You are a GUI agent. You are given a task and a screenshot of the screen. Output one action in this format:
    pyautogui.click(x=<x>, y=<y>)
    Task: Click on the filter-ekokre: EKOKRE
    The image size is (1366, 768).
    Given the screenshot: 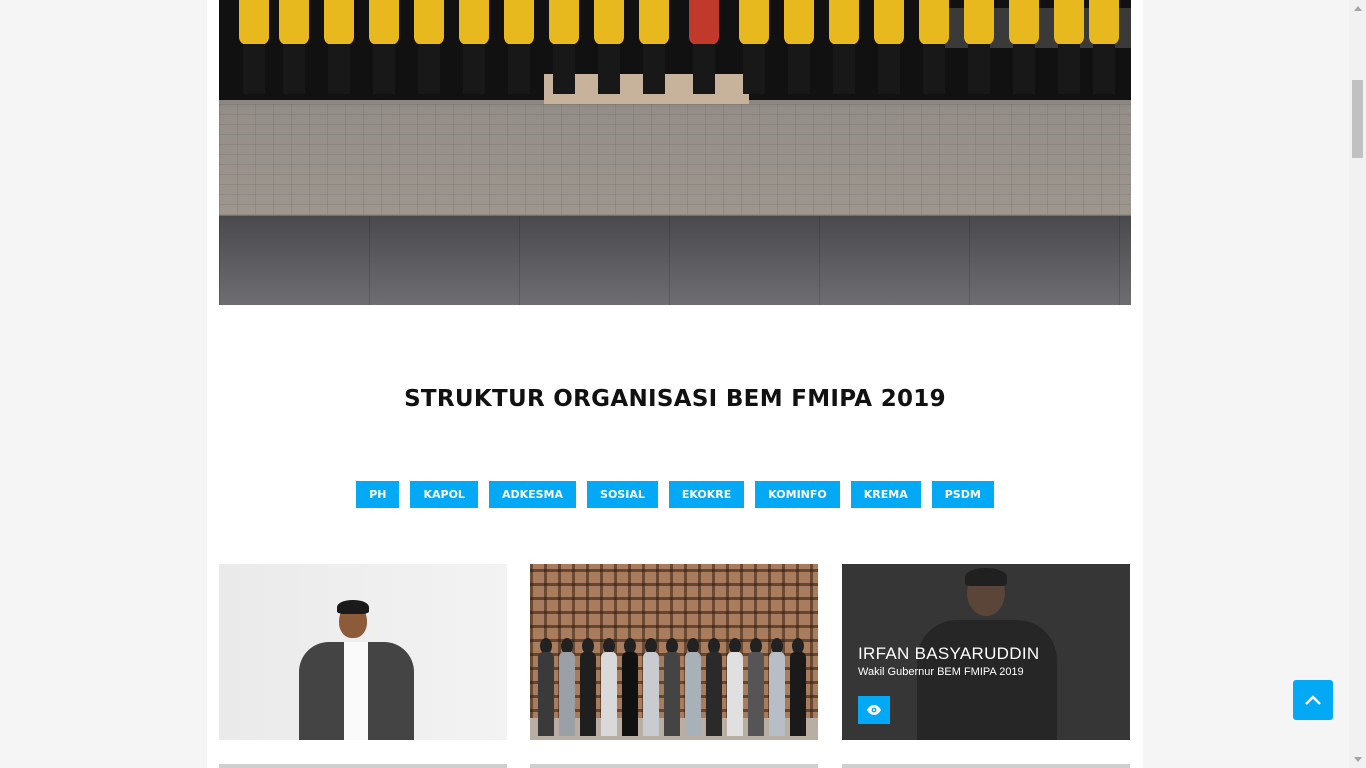 What is the action you would take?
    pyautogui.click(x=706, y=494)
    